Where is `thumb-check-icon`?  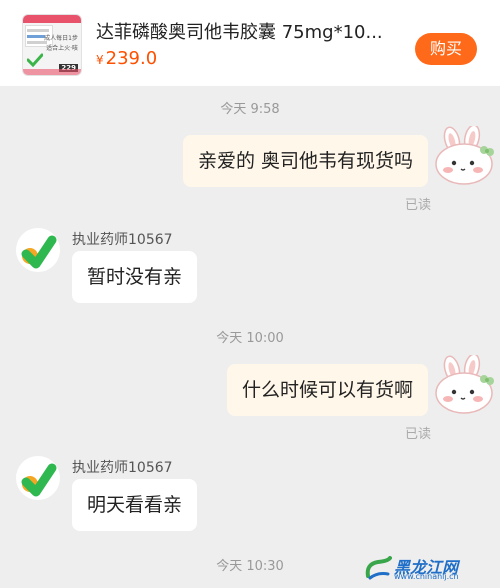 thumb-check-icon is located at coordinates (35, 60).